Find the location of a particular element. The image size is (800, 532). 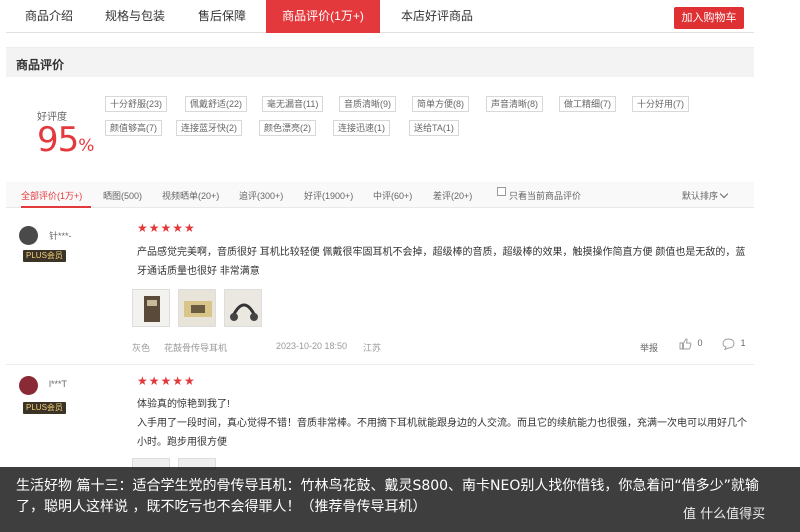

filter-video: 视频晒单(20+) is located at coordinates (190, 195).